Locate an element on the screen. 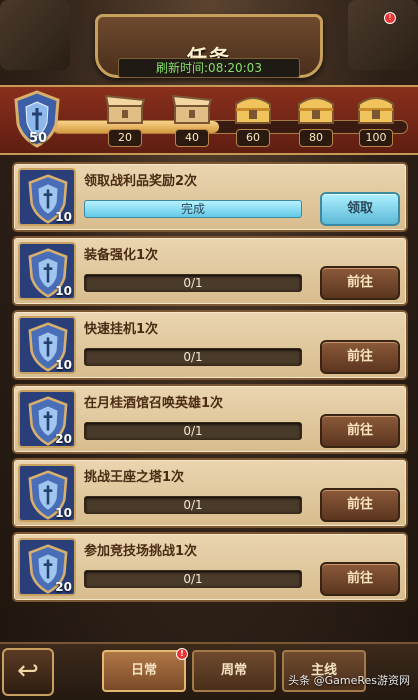  bottom-nav: ↩ 日常 ! 周常 主线 头条 @GameRes游资网 is located at coordinates (209, 671).